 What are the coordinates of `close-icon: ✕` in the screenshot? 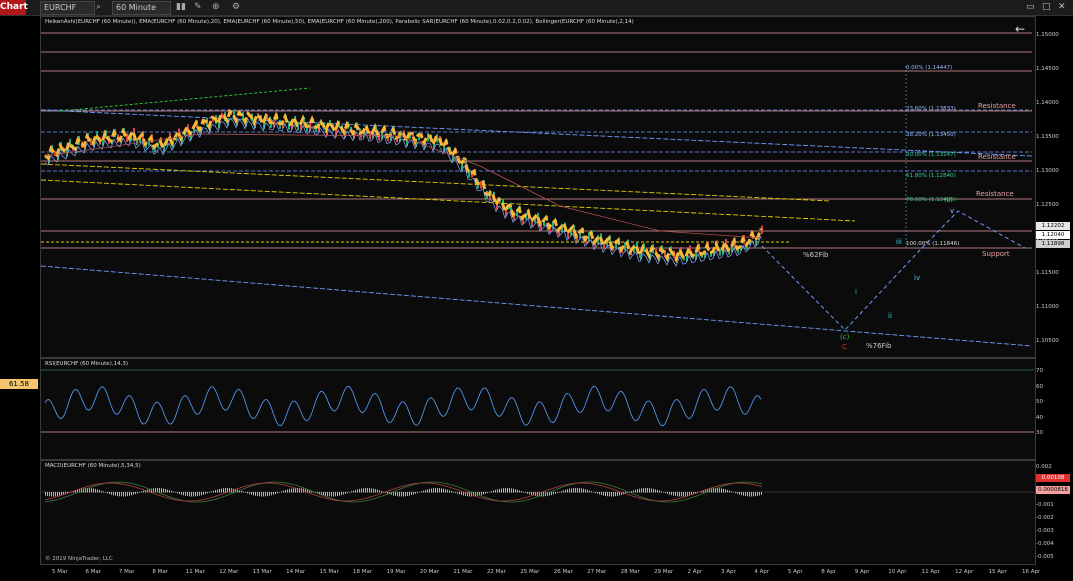 It's located at (1062, 7).